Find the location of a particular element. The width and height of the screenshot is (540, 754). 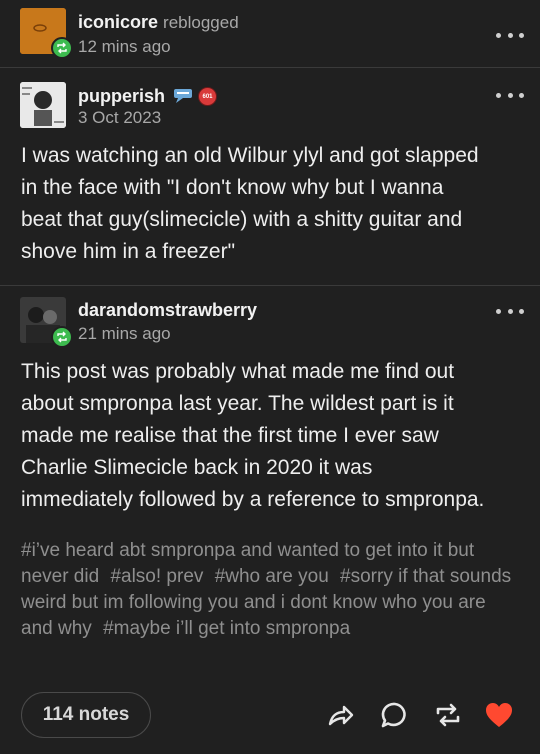

op-avatar is located at coordinates (43, 105).